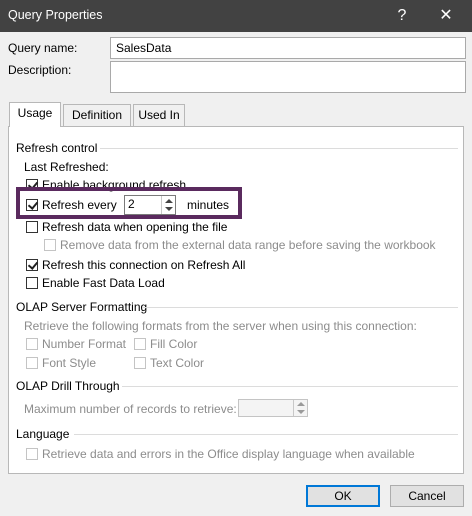  What do you see at coordinates (288, 77) in the screenshot?
I see `description-input` at bounding box center [288, 77].